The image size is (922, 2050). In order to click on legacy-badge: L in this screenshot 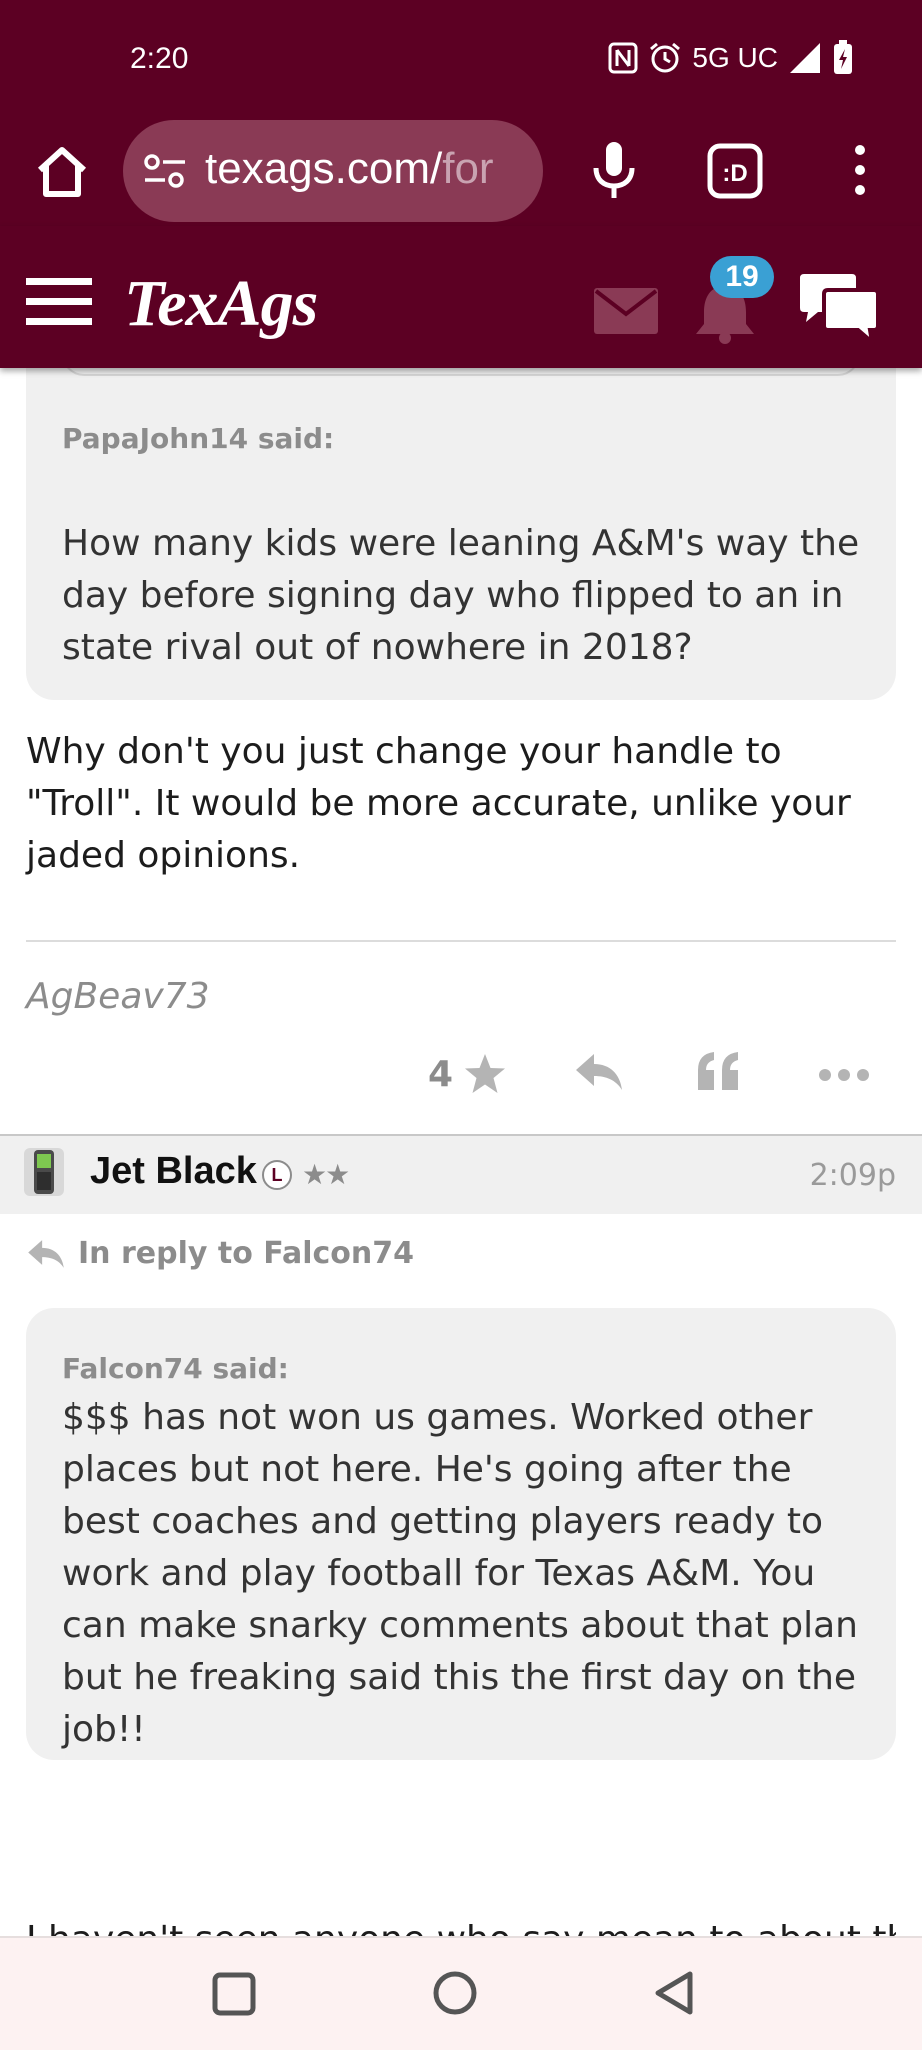, I will do `click(277, 1175)`.